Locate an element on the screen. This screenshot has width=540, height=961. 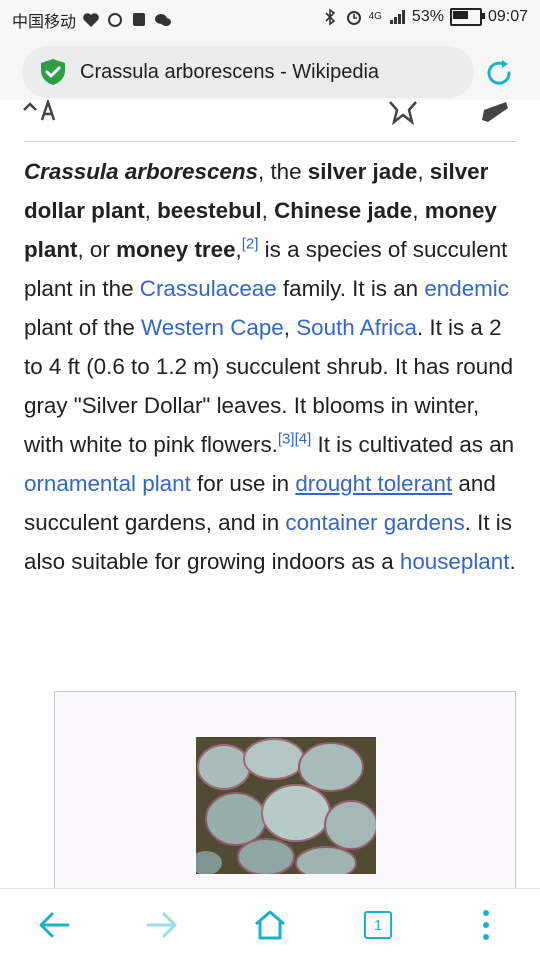
article-subject: Crassula arborescens is located at coordinates (141, 171).